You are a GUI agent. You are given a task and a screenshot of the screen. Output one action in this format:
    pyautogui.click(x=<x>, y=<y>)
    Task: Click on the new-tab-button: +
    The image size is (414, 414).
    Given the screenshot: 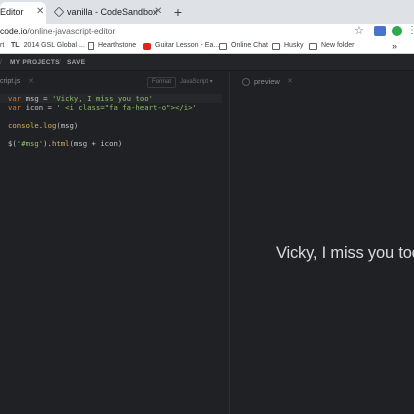 What is the action you would take?
    pyautogui.click(x=178, y=12)
    